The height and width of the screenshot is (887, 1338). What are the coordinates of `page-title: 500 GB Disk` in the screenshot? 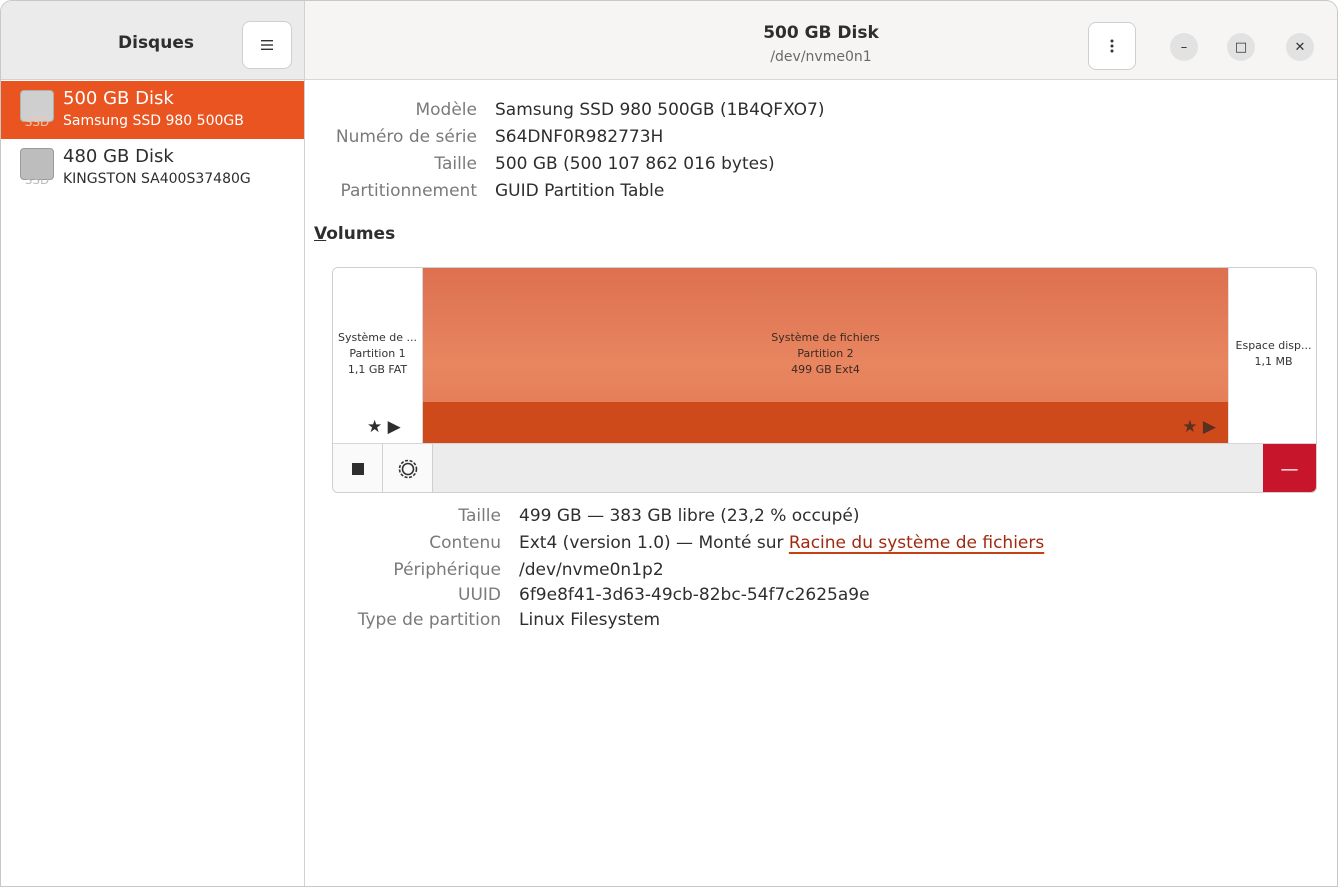 It's located at (821, 33).